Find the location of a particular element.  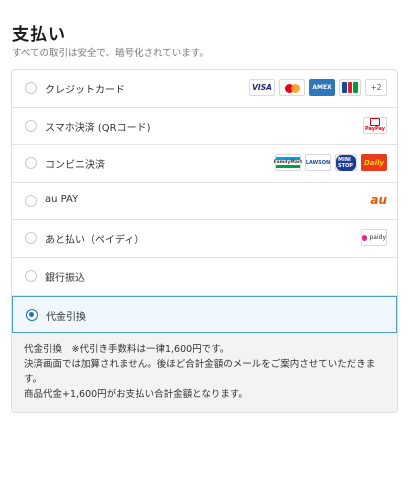

daily-yamazaki-icon: Daily is located at coordinates (374, 163).